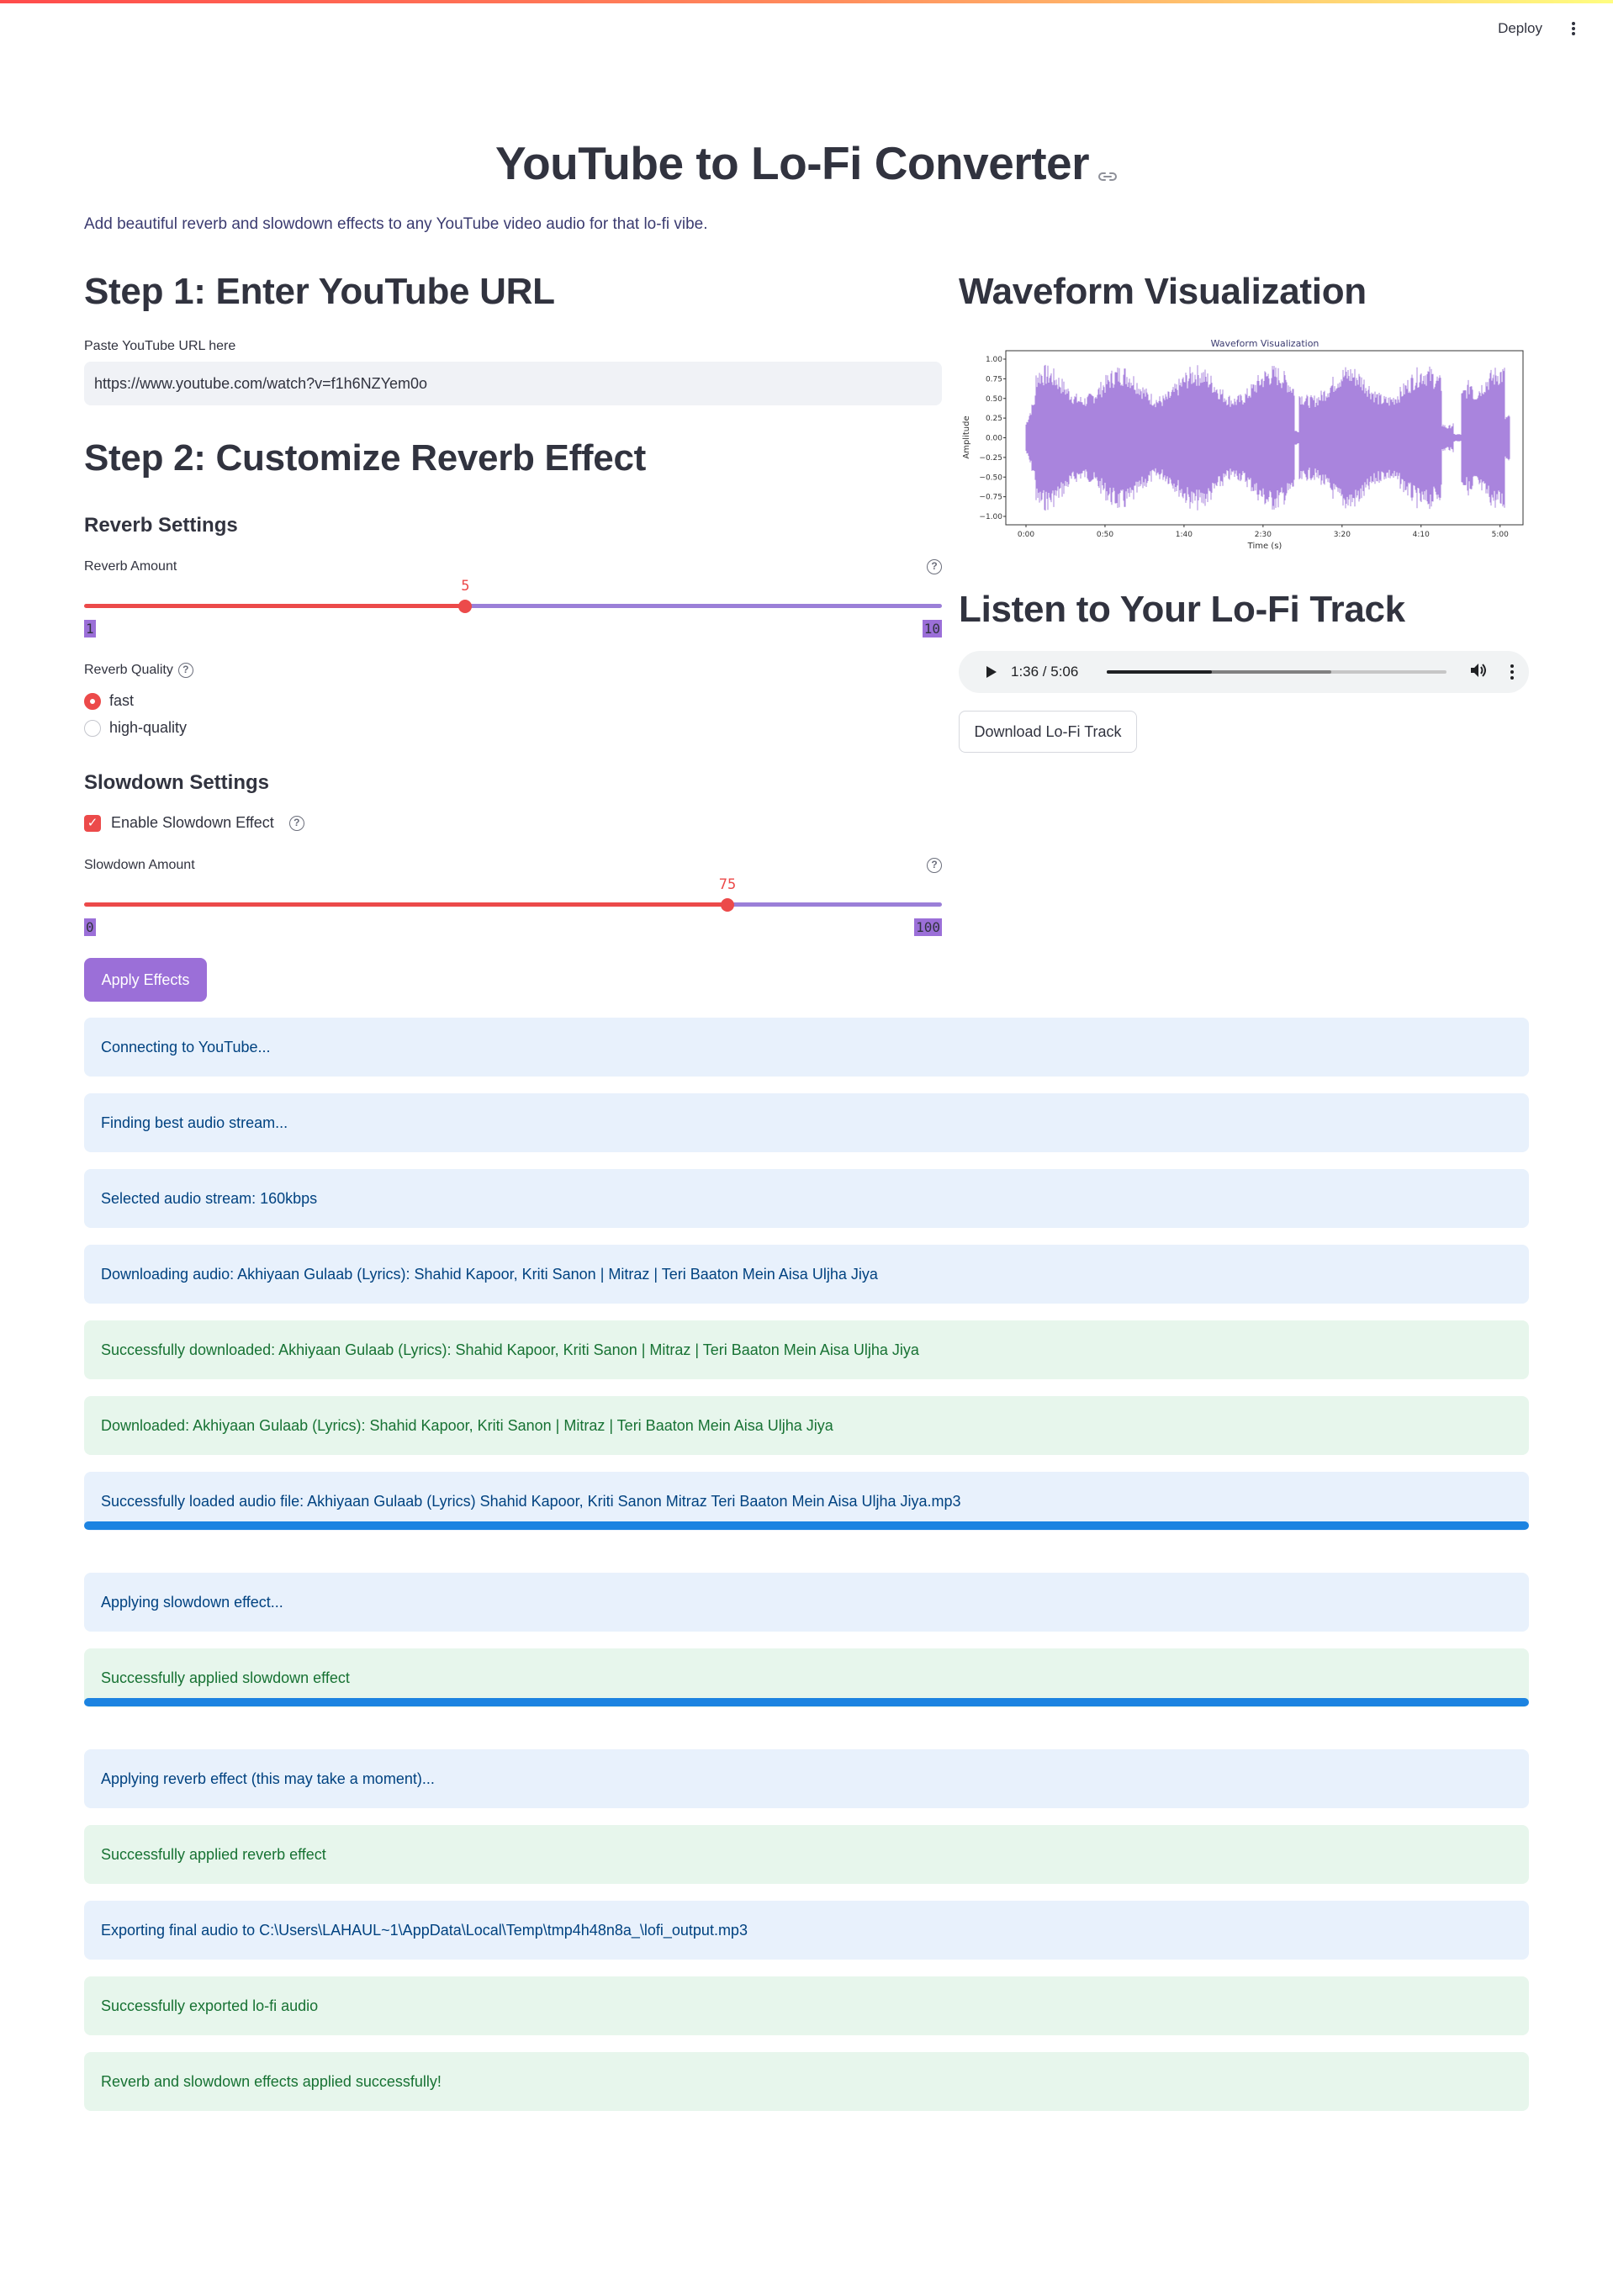 The width and height of the screenshot is (1613, 2296). Describe the element at coordinates (994, 419) in the screenshot. I see `y-tick-label: 0.25` at that location.